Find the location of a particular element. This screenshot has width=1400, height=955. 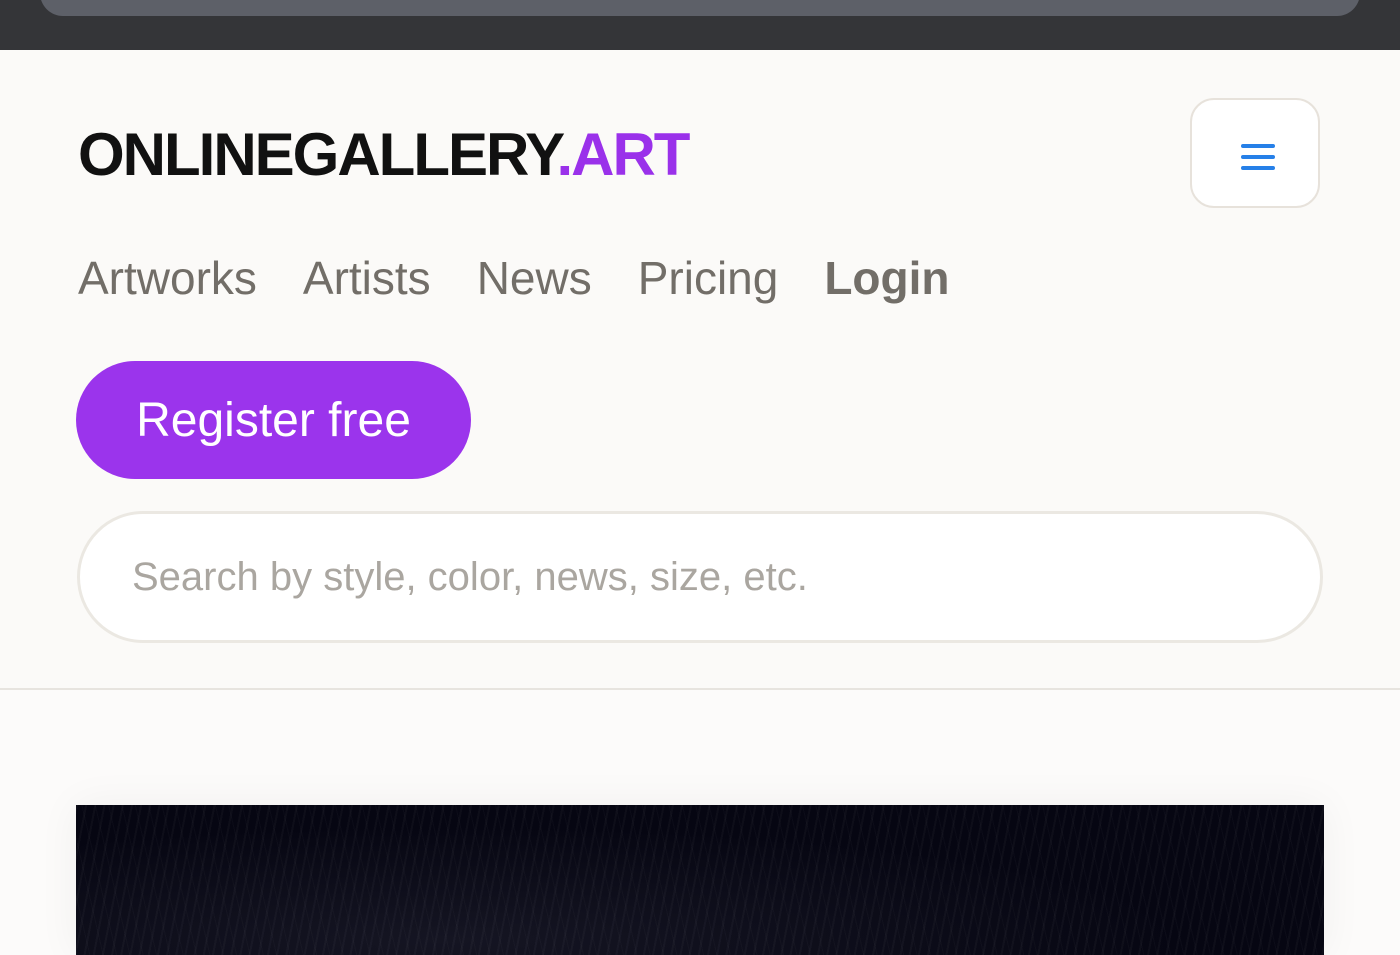

nav-item-pricing: Pricing is located at coordinates (708, 278).